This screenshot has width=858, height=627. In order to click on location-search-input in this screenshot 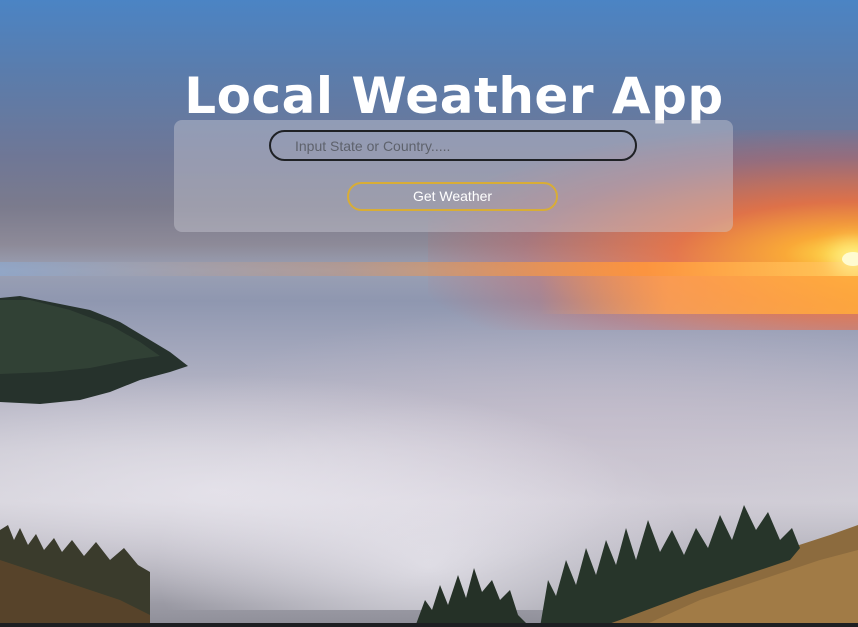, I will do `click(453, 145)`.